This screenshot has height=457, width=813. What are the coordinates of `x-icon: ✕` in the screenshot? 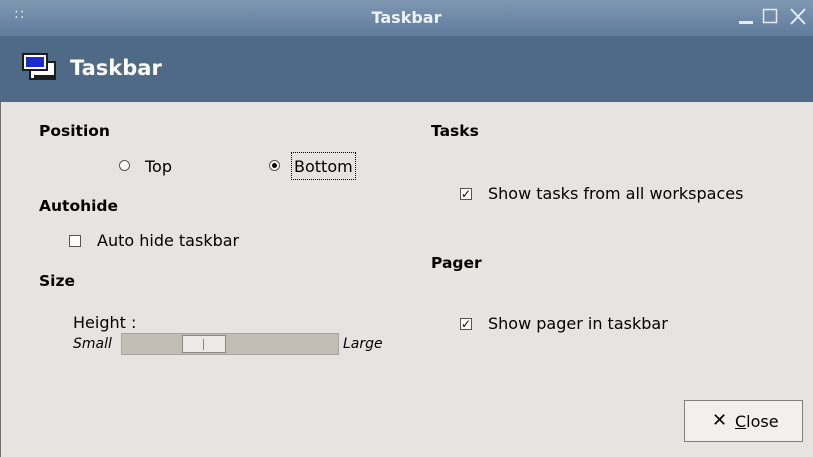 It's located at (720, 420).